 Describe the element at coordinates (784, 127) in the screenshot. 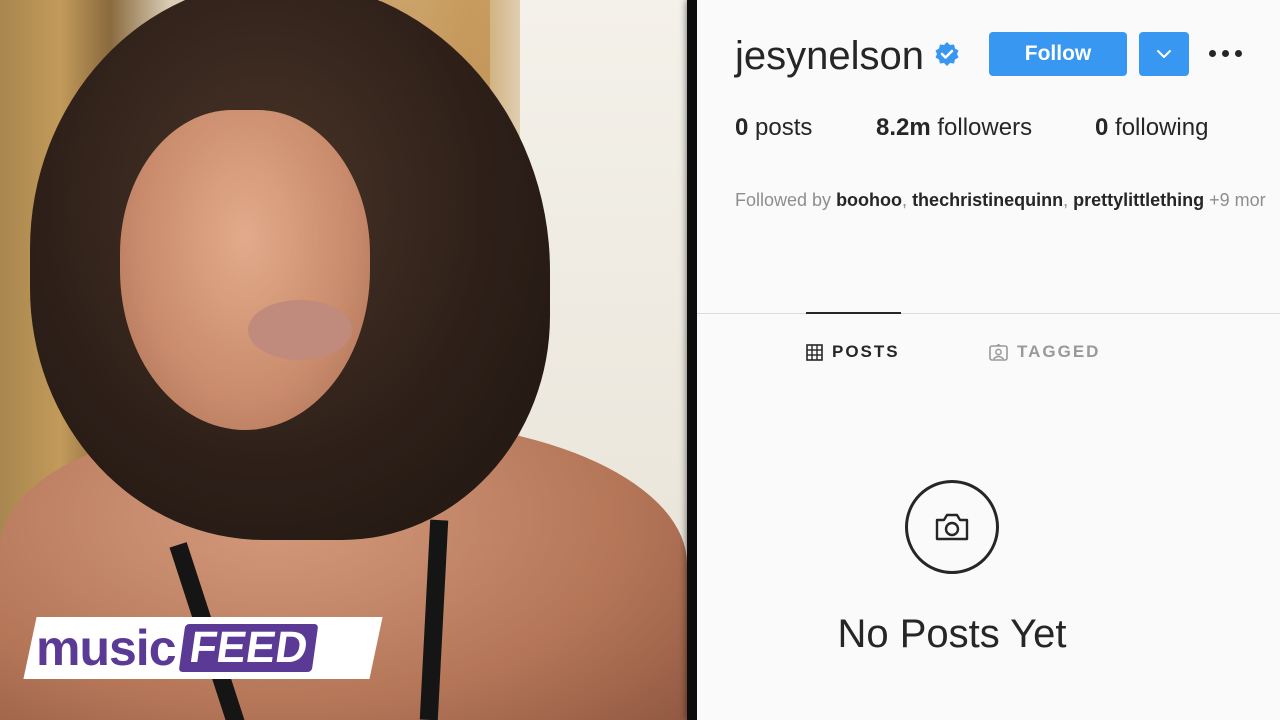

I see `posts-label: posts` at that location.